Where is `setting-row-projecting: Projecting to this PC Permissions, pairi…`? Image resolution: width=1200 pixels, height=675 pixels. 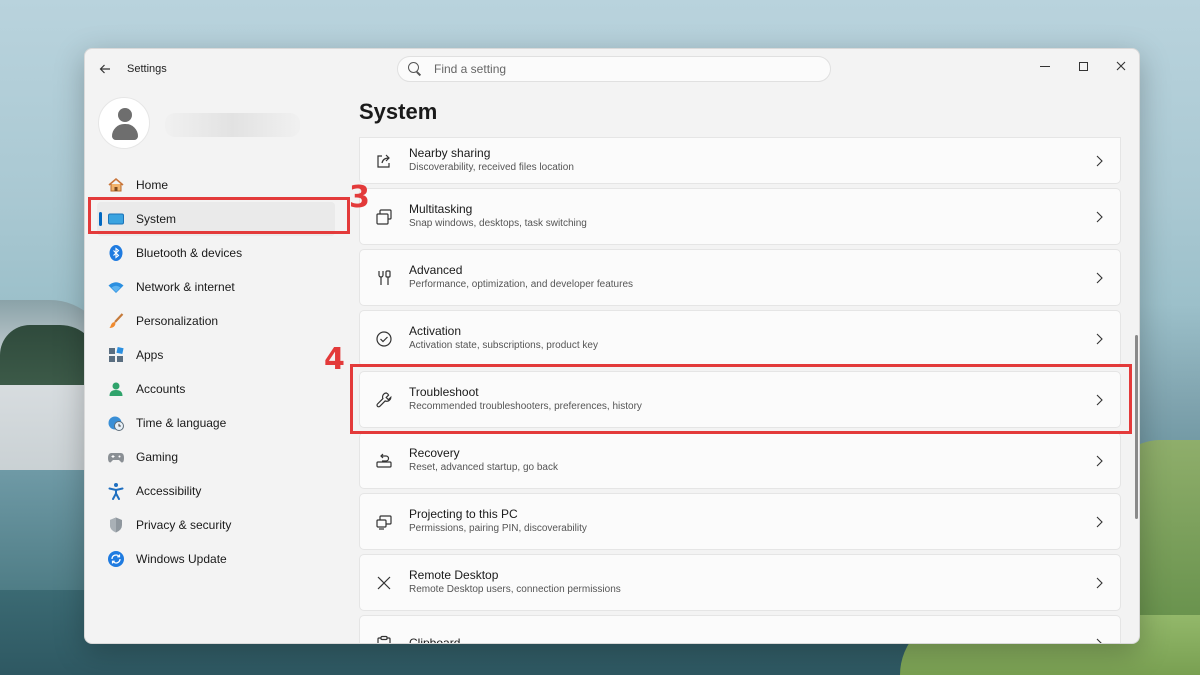
setting-row-projecting: Projecting to this PC Permissions, pairi… is located at coordinates (740, 521).